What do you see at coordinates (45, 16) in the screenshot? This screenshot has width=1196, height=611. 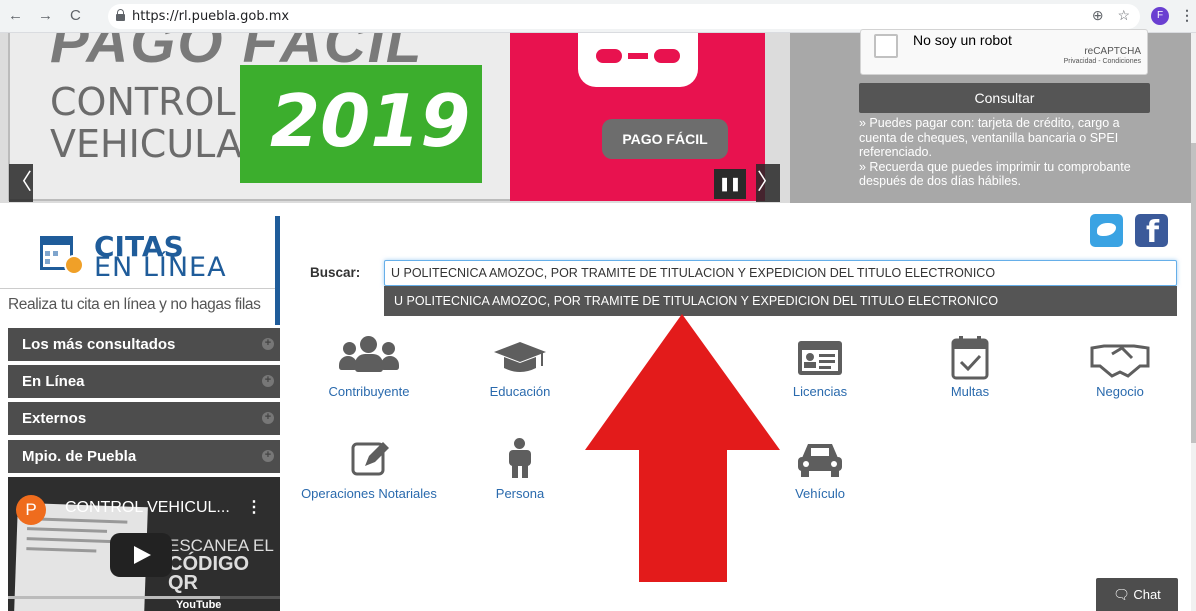 I see `forward-icon: →` at bounding box center [45, 16].